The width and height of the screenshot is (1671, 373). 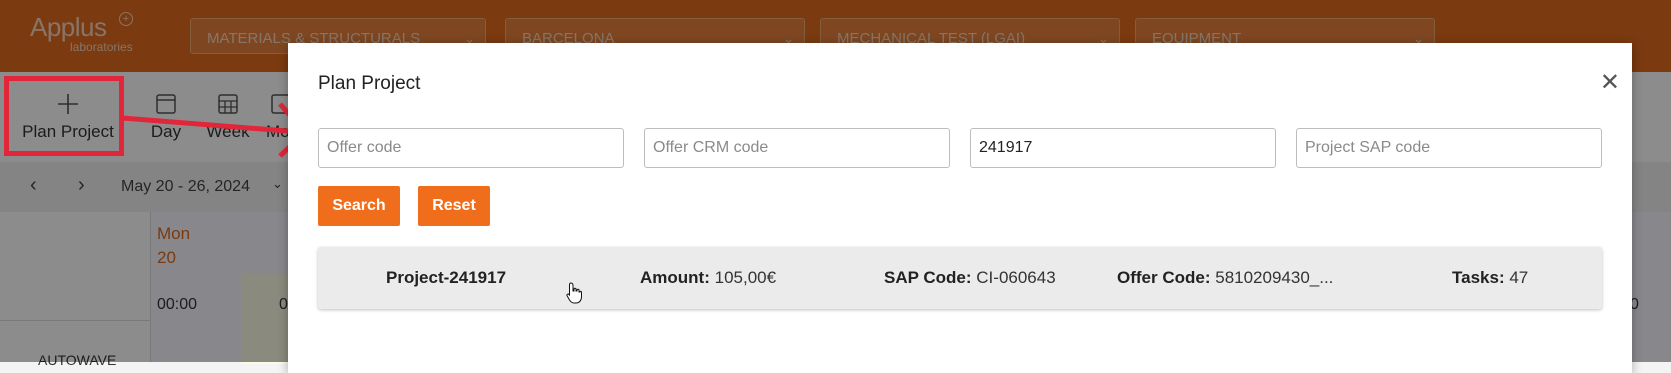 What do you see at coordinates (1164, 277) in the screenshot?
I see `offer-code-label: Offer Code:` at bounding box center [1164, 277].